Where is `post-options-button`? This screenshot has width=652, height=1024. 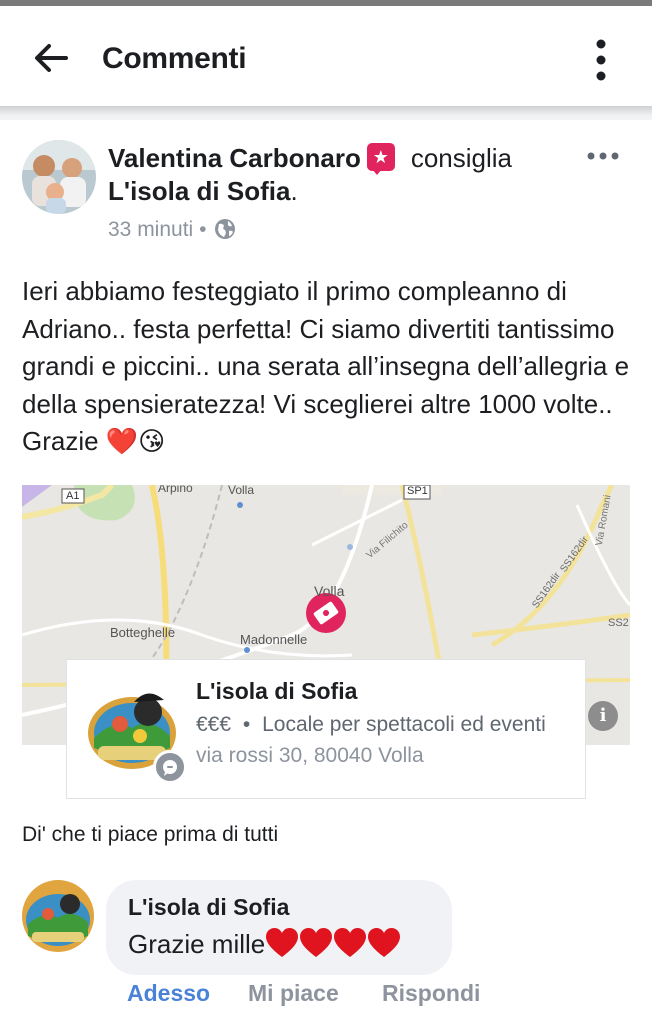
post-options-button is located at coordinates (603, 156).